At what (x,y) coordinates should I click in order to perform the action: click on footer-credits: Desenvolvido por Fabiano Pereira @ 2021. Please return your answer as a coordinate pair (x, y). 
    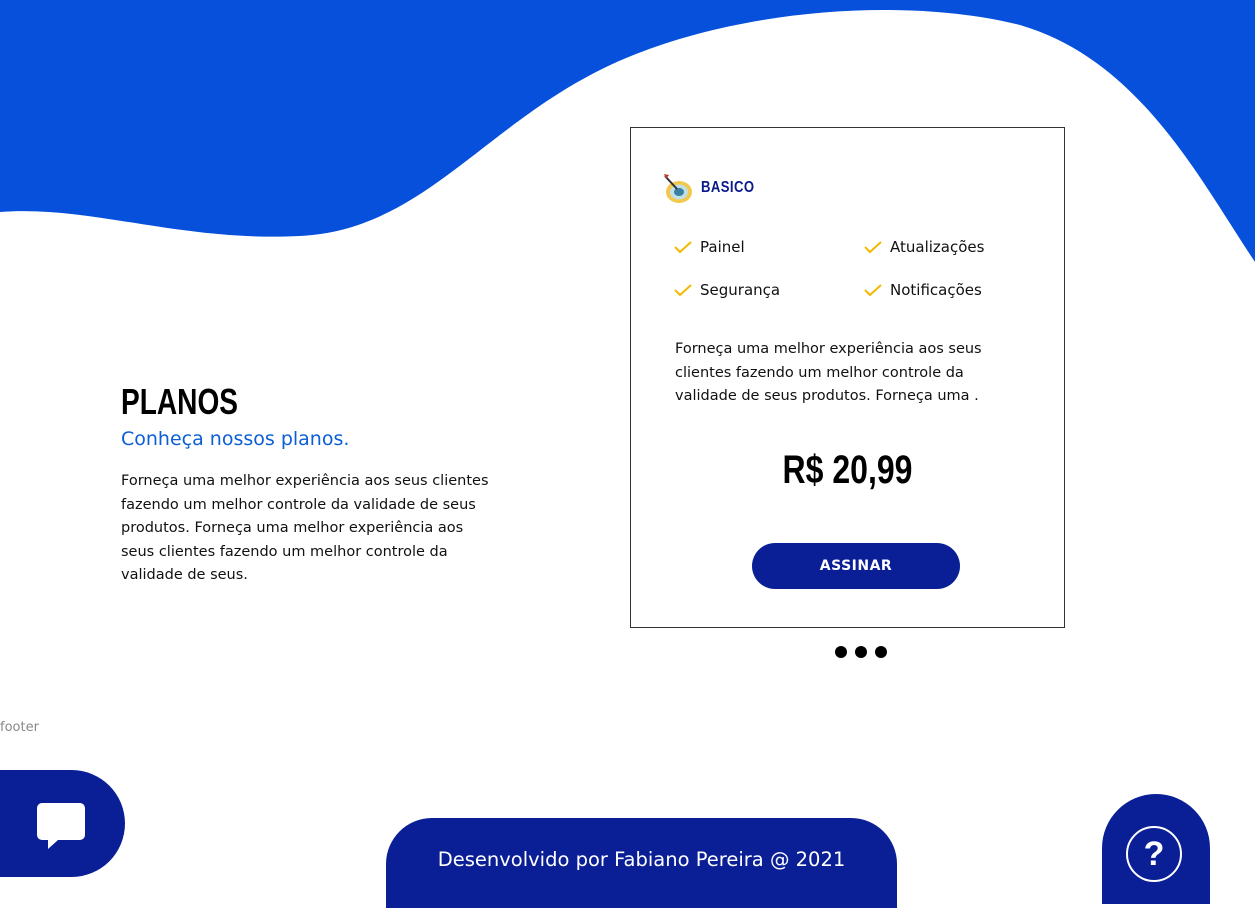
    Looking at the image, I should click on (641, 863).